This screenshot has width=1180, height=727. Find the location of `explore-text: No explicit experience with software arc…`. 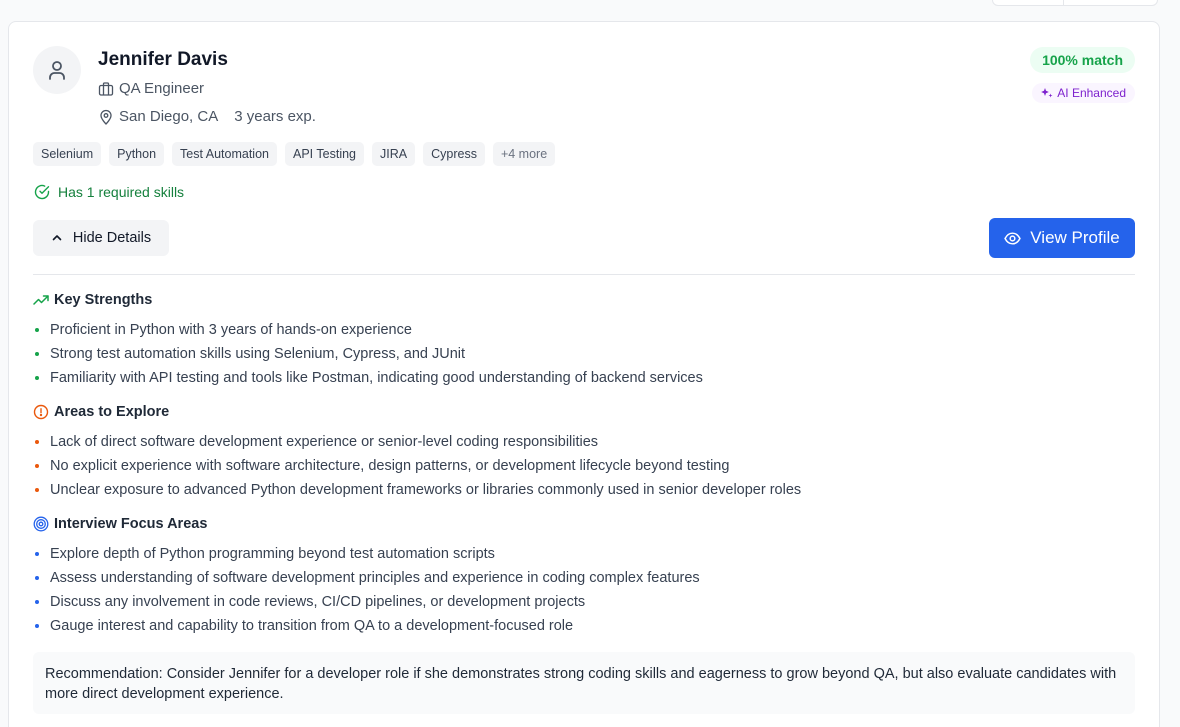

explore-text: No explicit experience with software arc… is located at coordinates (390, 466).